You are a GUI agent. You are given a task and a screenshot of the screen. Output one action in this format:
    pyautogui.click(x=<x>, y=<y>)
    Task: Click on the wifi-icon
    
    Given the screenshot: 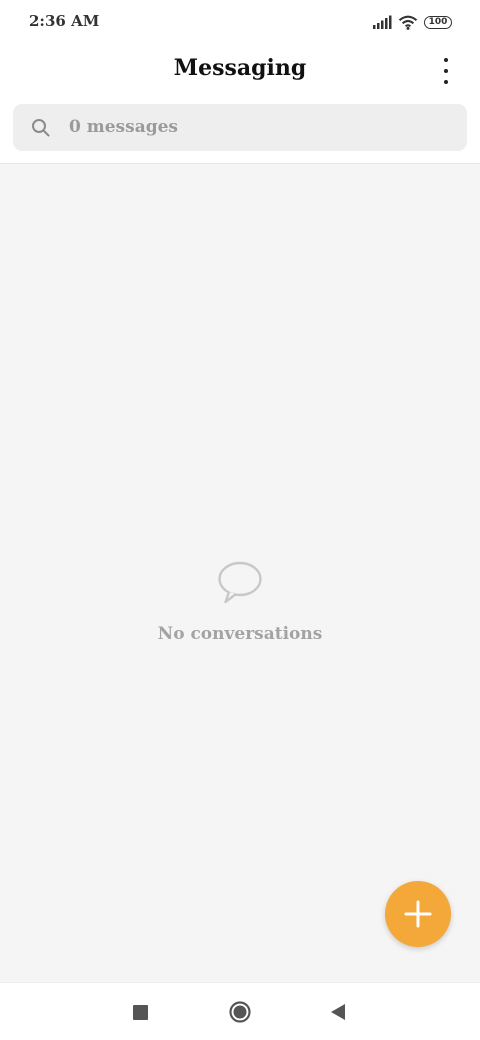 What is the action you would take?
    pyautogui.click(x=408, y=22)
    